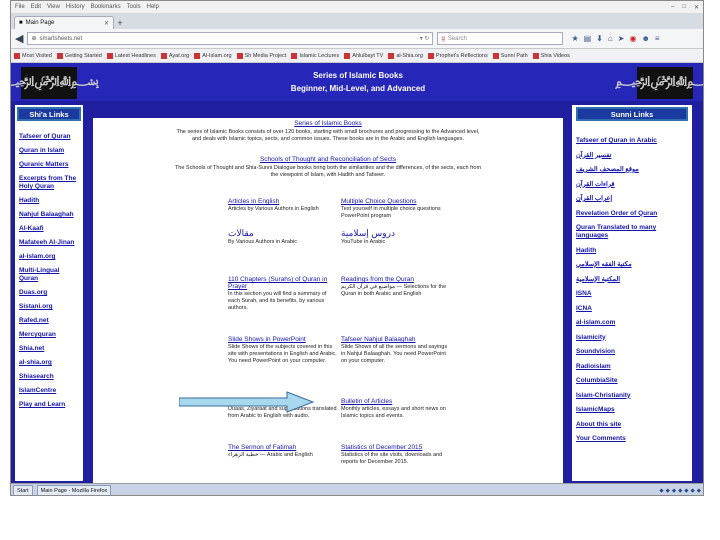 The width and height of the screenshot is (720, 540). Describe the element at coordinates (131, 55) in the screenshot. I see `bookmark-item: Latest Headlines` at that location.